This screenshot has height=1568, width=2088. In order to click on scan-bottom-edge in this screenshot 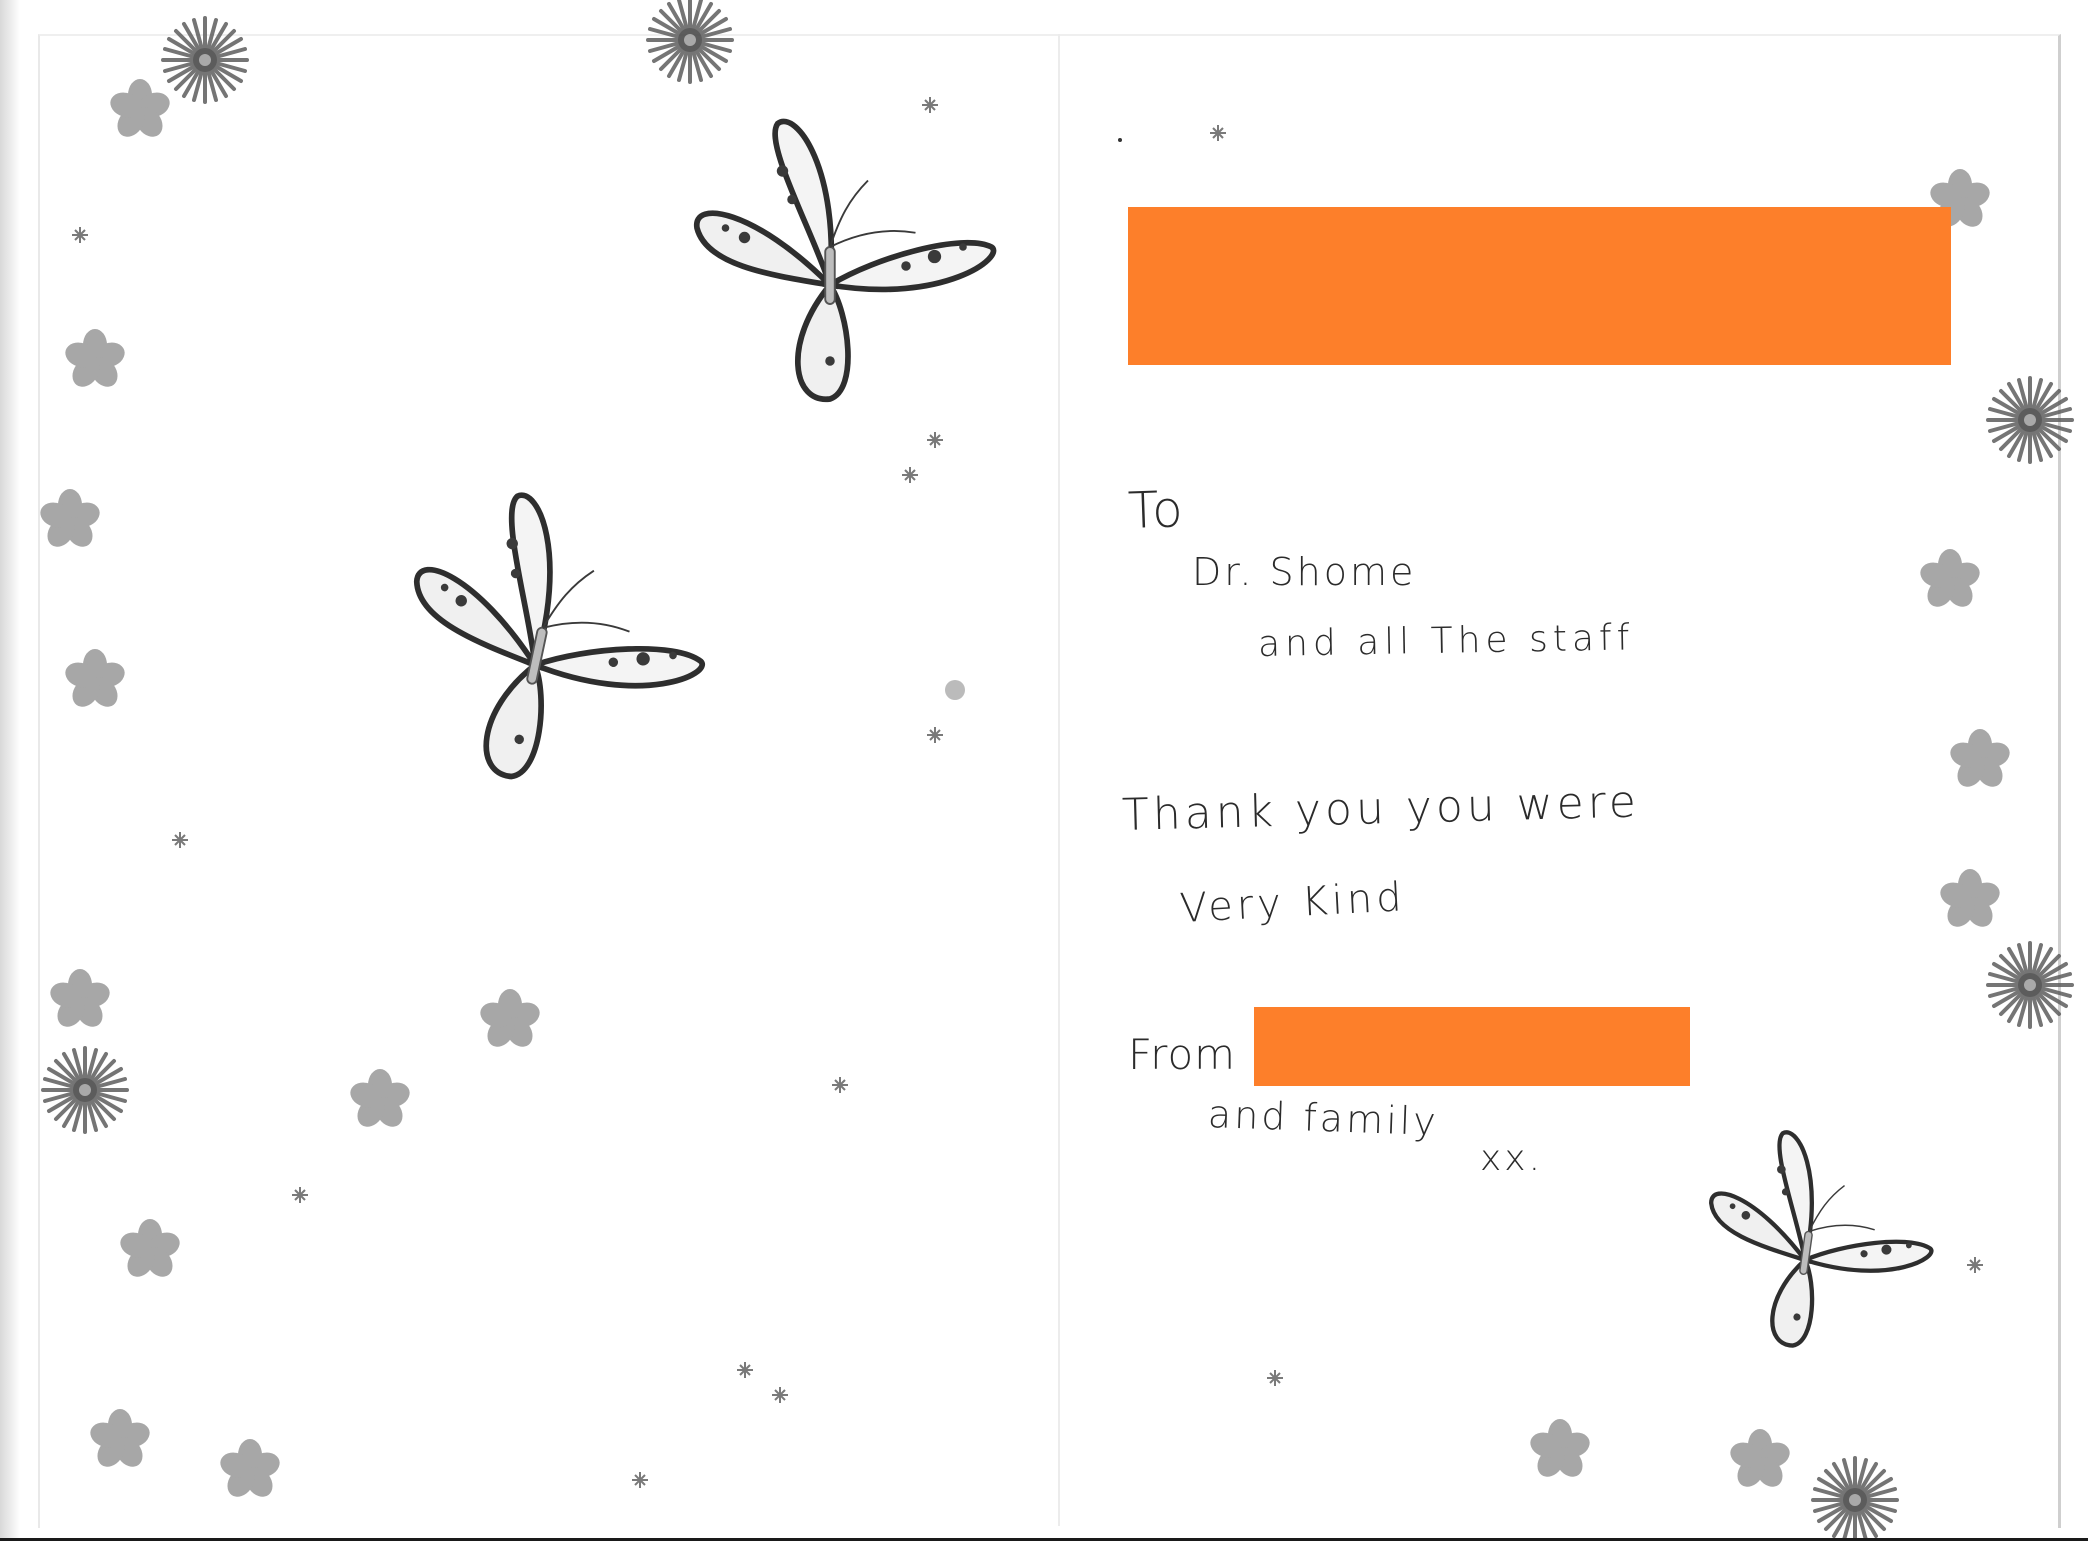, I will do `click(1044, 1553)`.